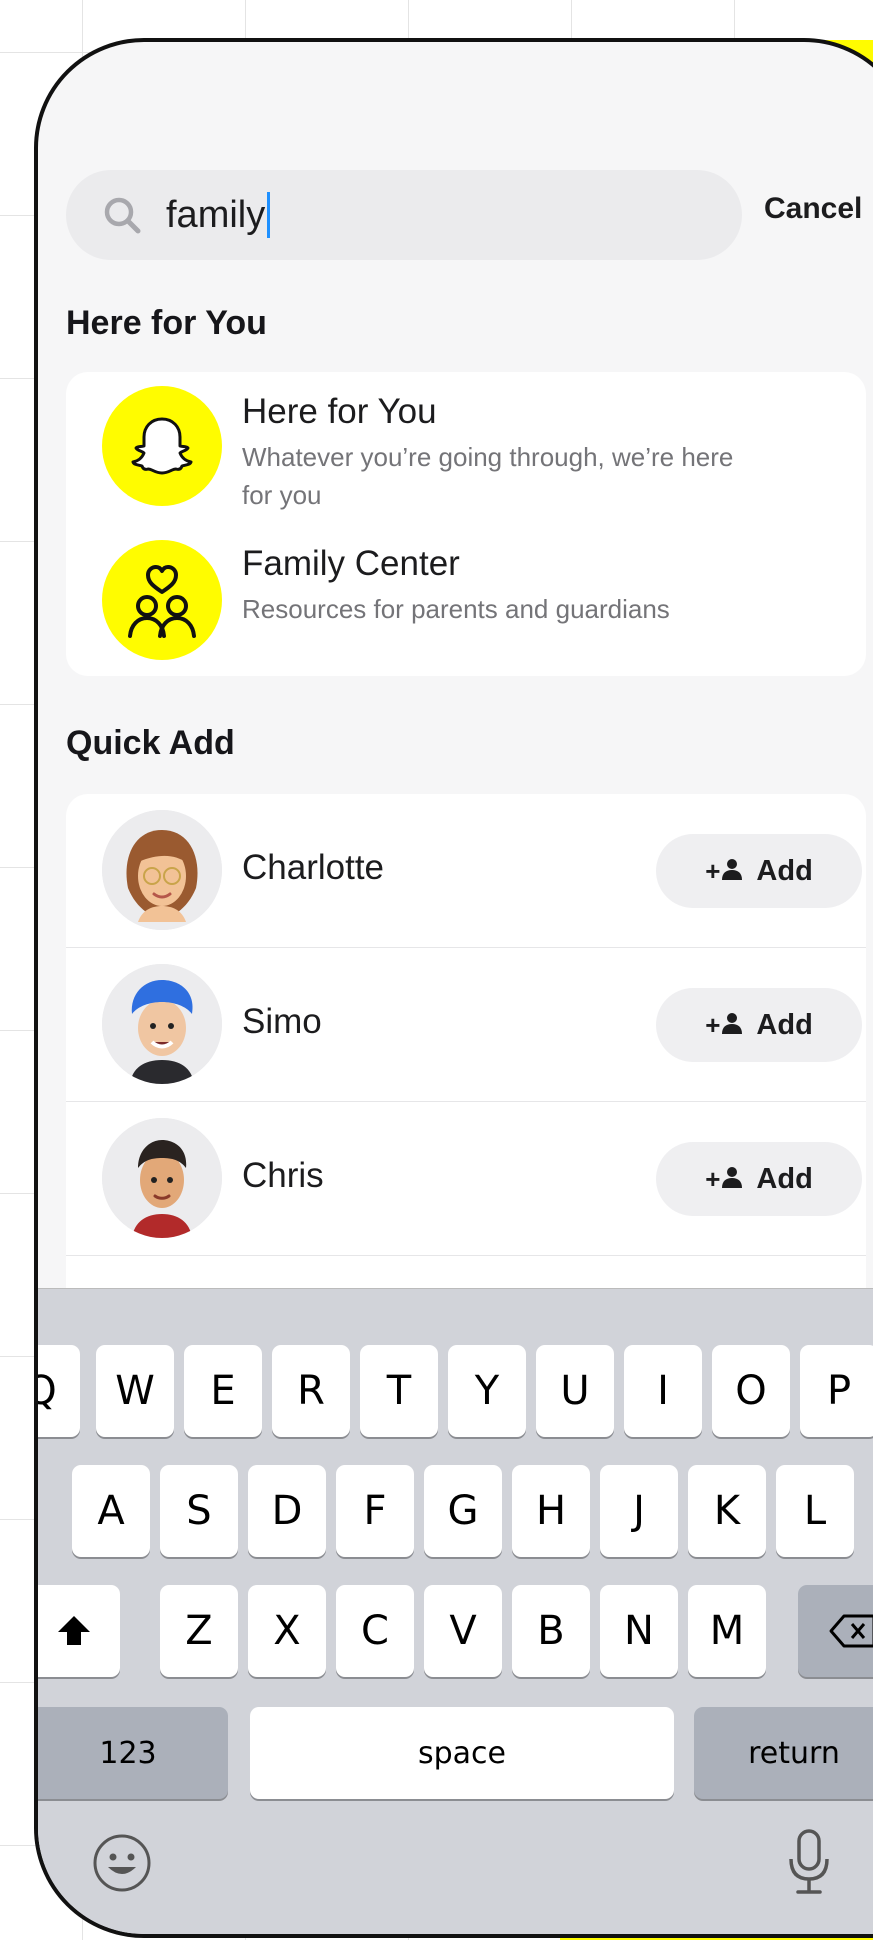 This screenshot has width=873, height=1940. I want to click on return-key: return, so click(783, 1753).